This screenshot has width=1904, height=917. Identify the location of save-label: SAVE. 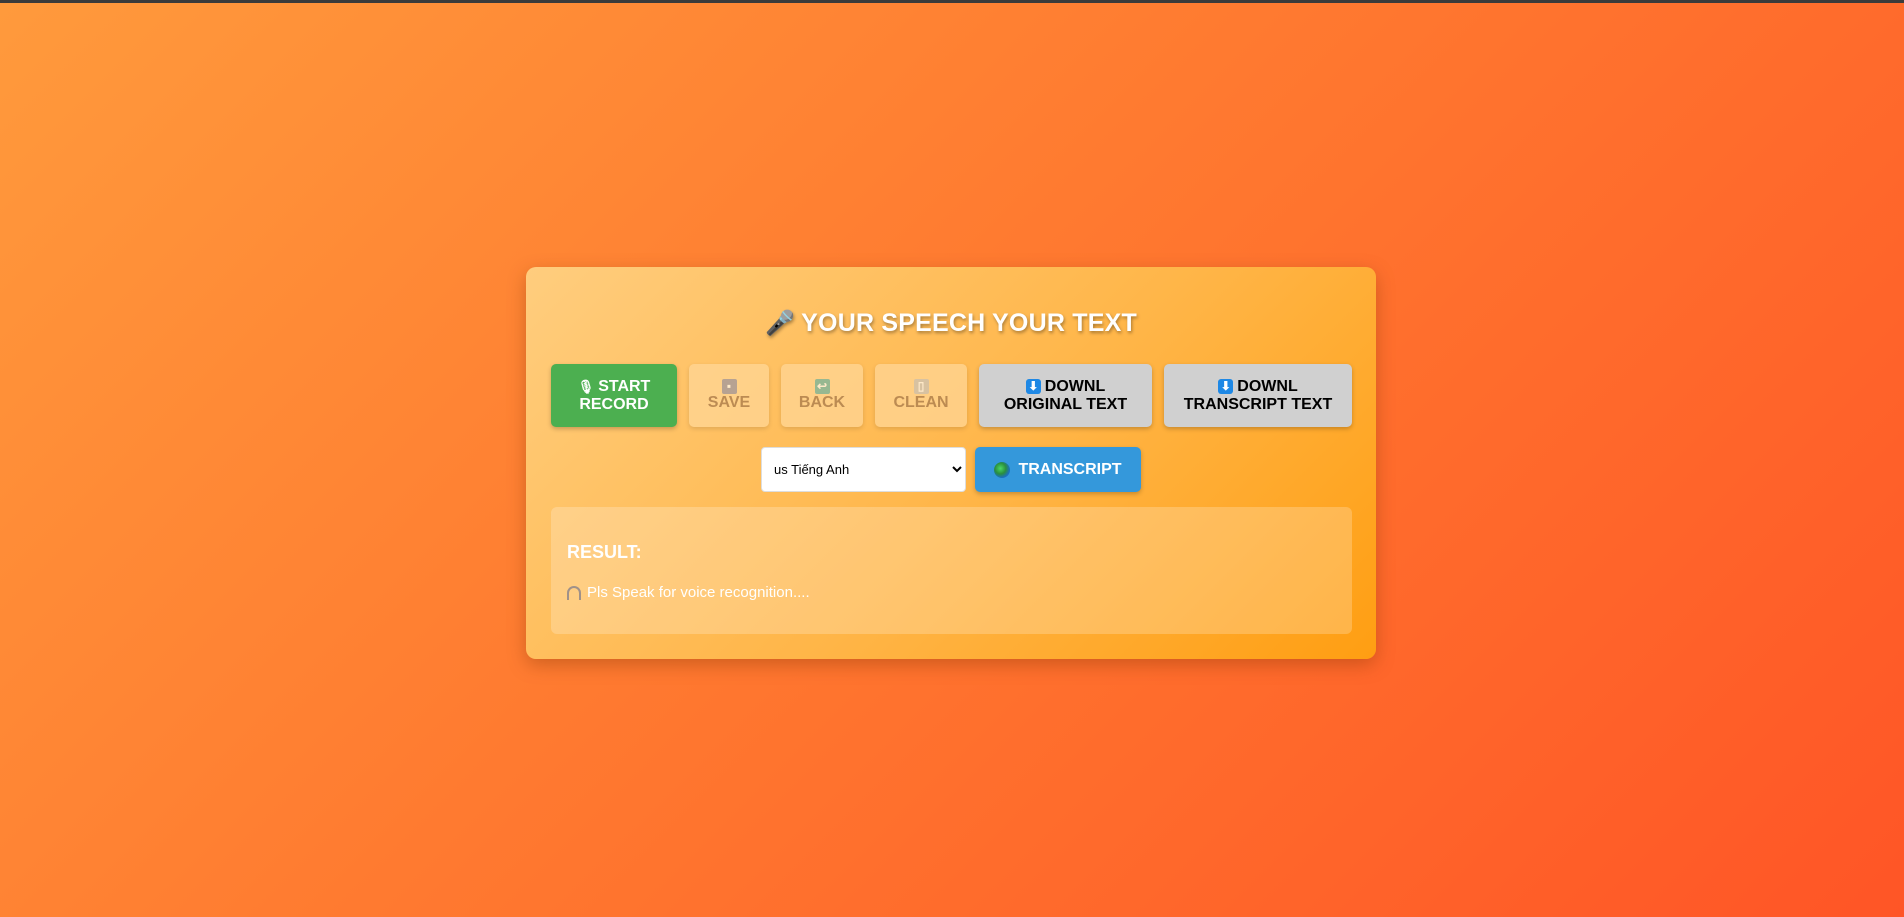
(729, 402).